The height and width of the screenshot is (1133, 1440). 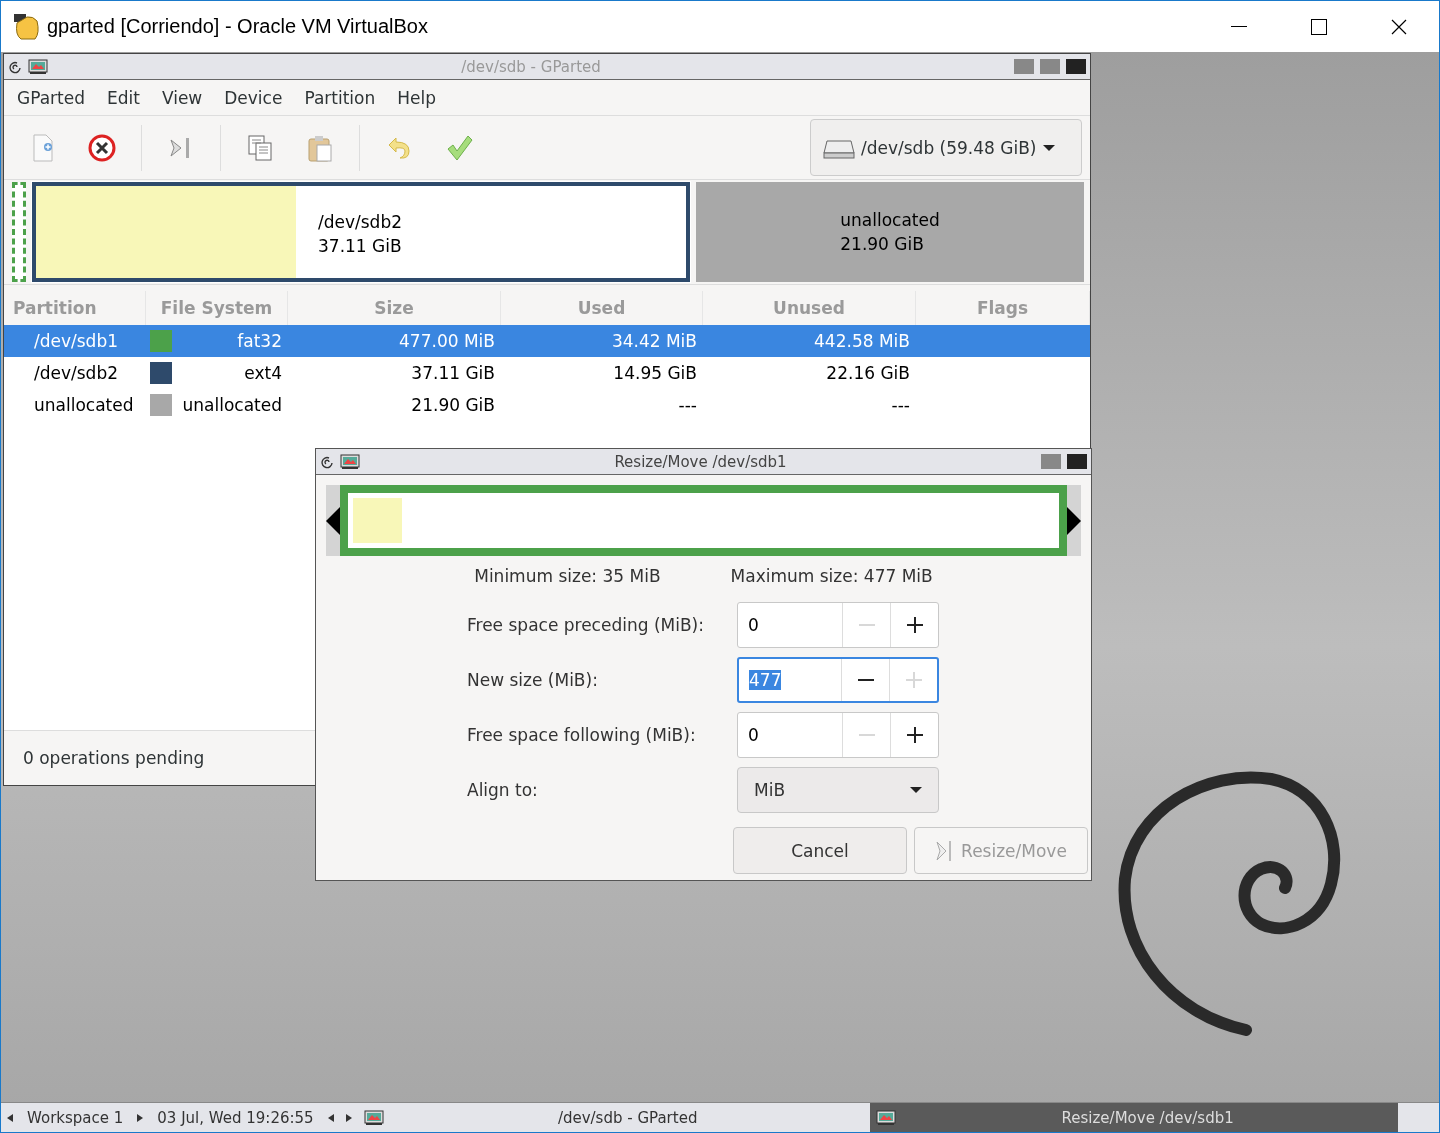 I want to click on taskbar-item: /dev/sdb - GParted, so click(x=613, y=1117).